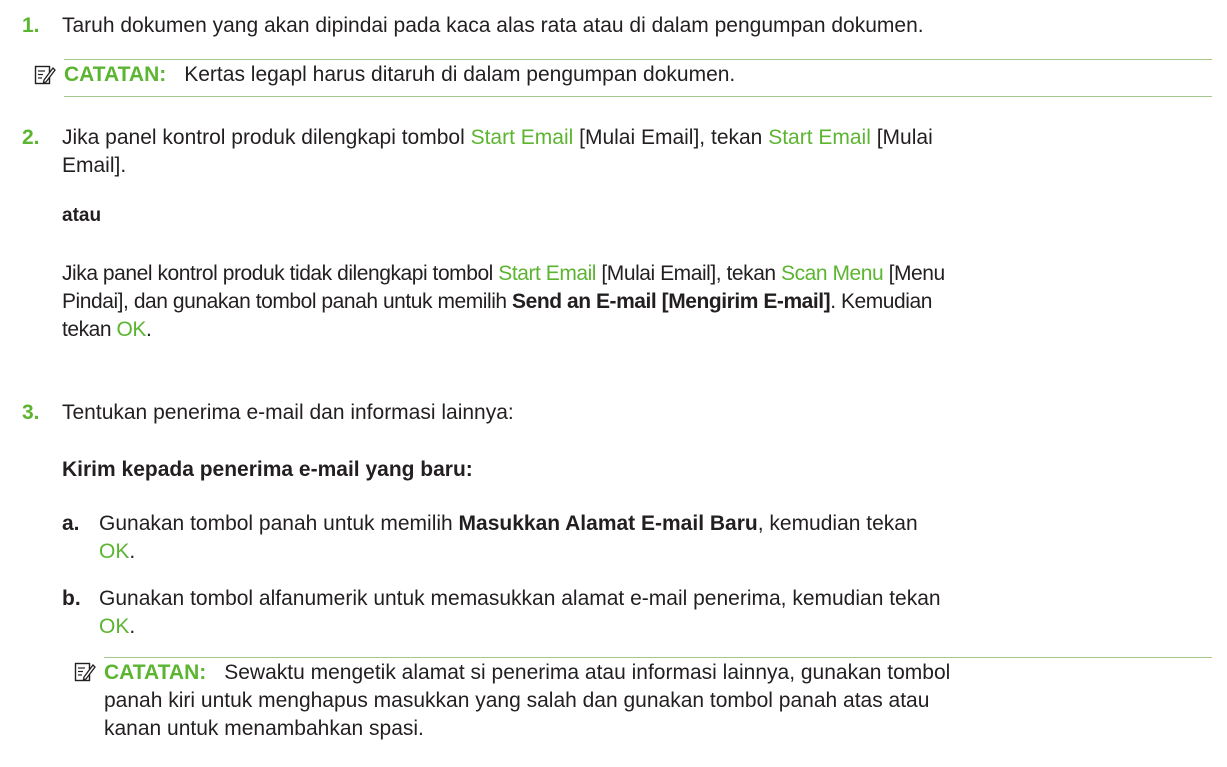 The height and width of the screenshot is (767, 1227). Describe the element at coordinates (658, 657) in the screenshot. I see `note-2-top-rule` at that location.